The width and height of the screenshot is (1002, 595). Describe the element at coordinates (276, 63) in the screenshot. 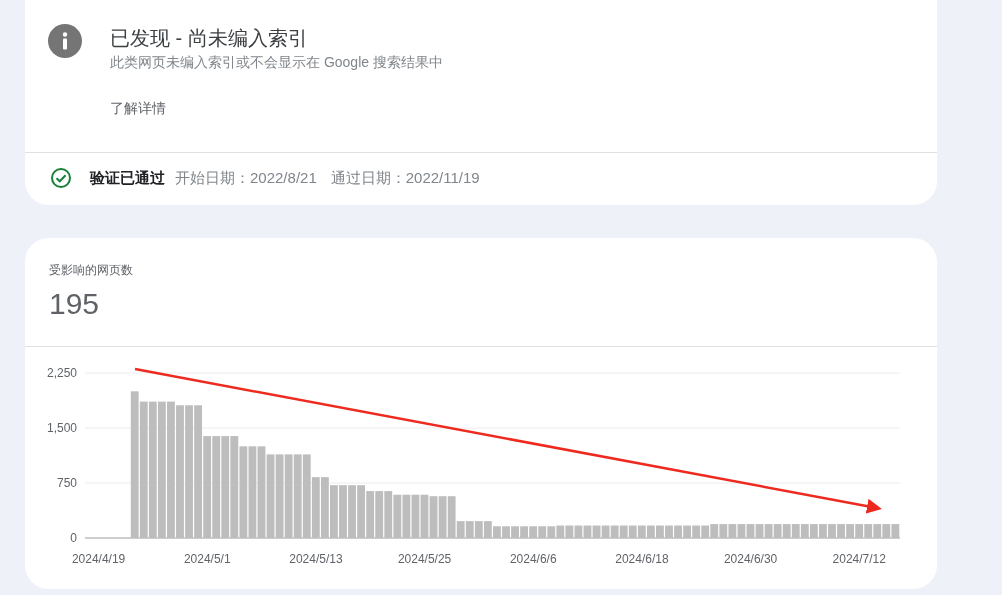

I see `issue-description: 此类网页未编入索引或不会显示在 Google 搜索结果中` at that location.